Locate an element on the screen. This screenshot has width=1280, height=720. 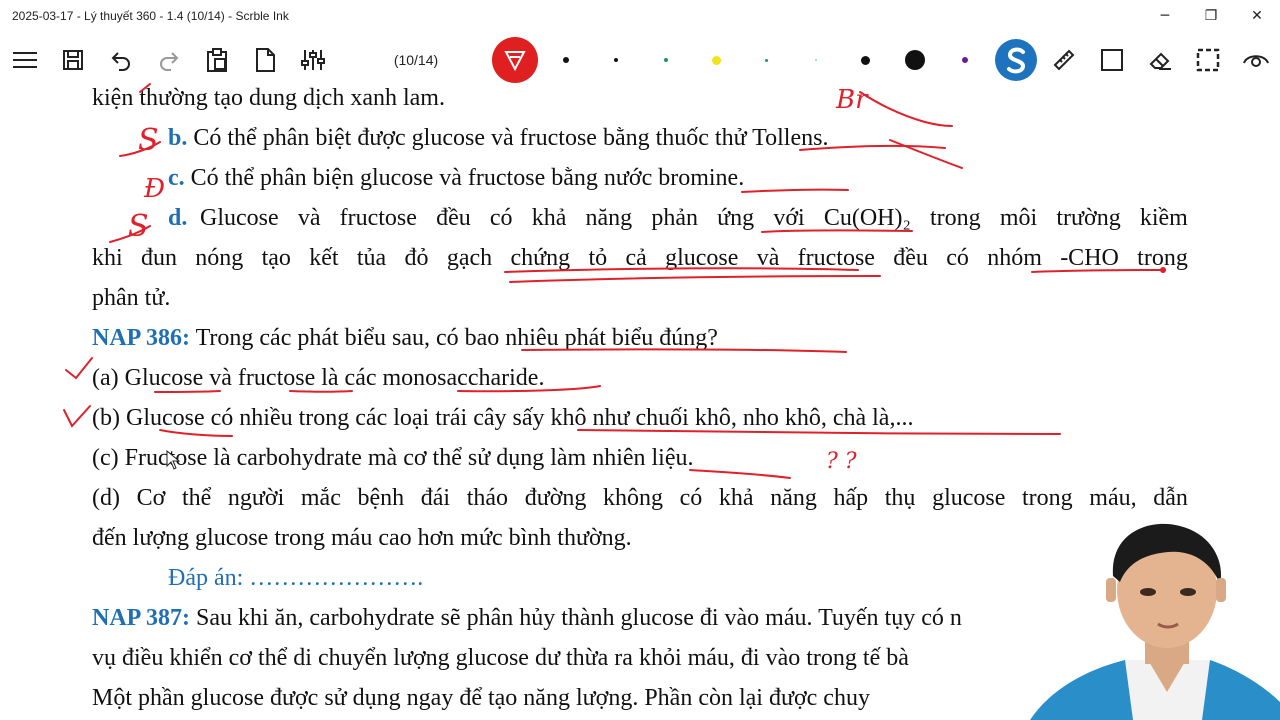
word: thể is located at coordinates (196, 498).